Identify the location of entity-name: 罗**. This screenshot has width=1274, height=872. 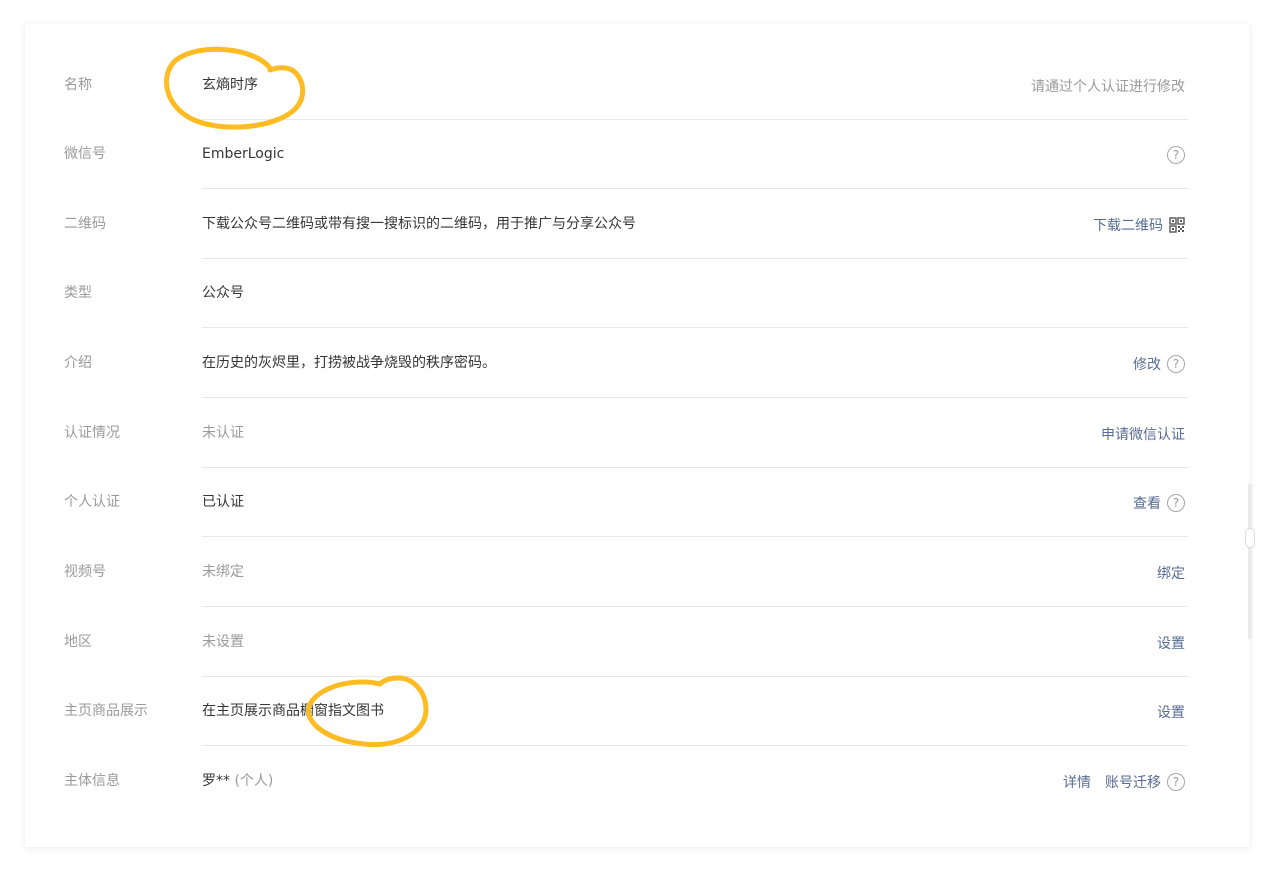
(216, 781).